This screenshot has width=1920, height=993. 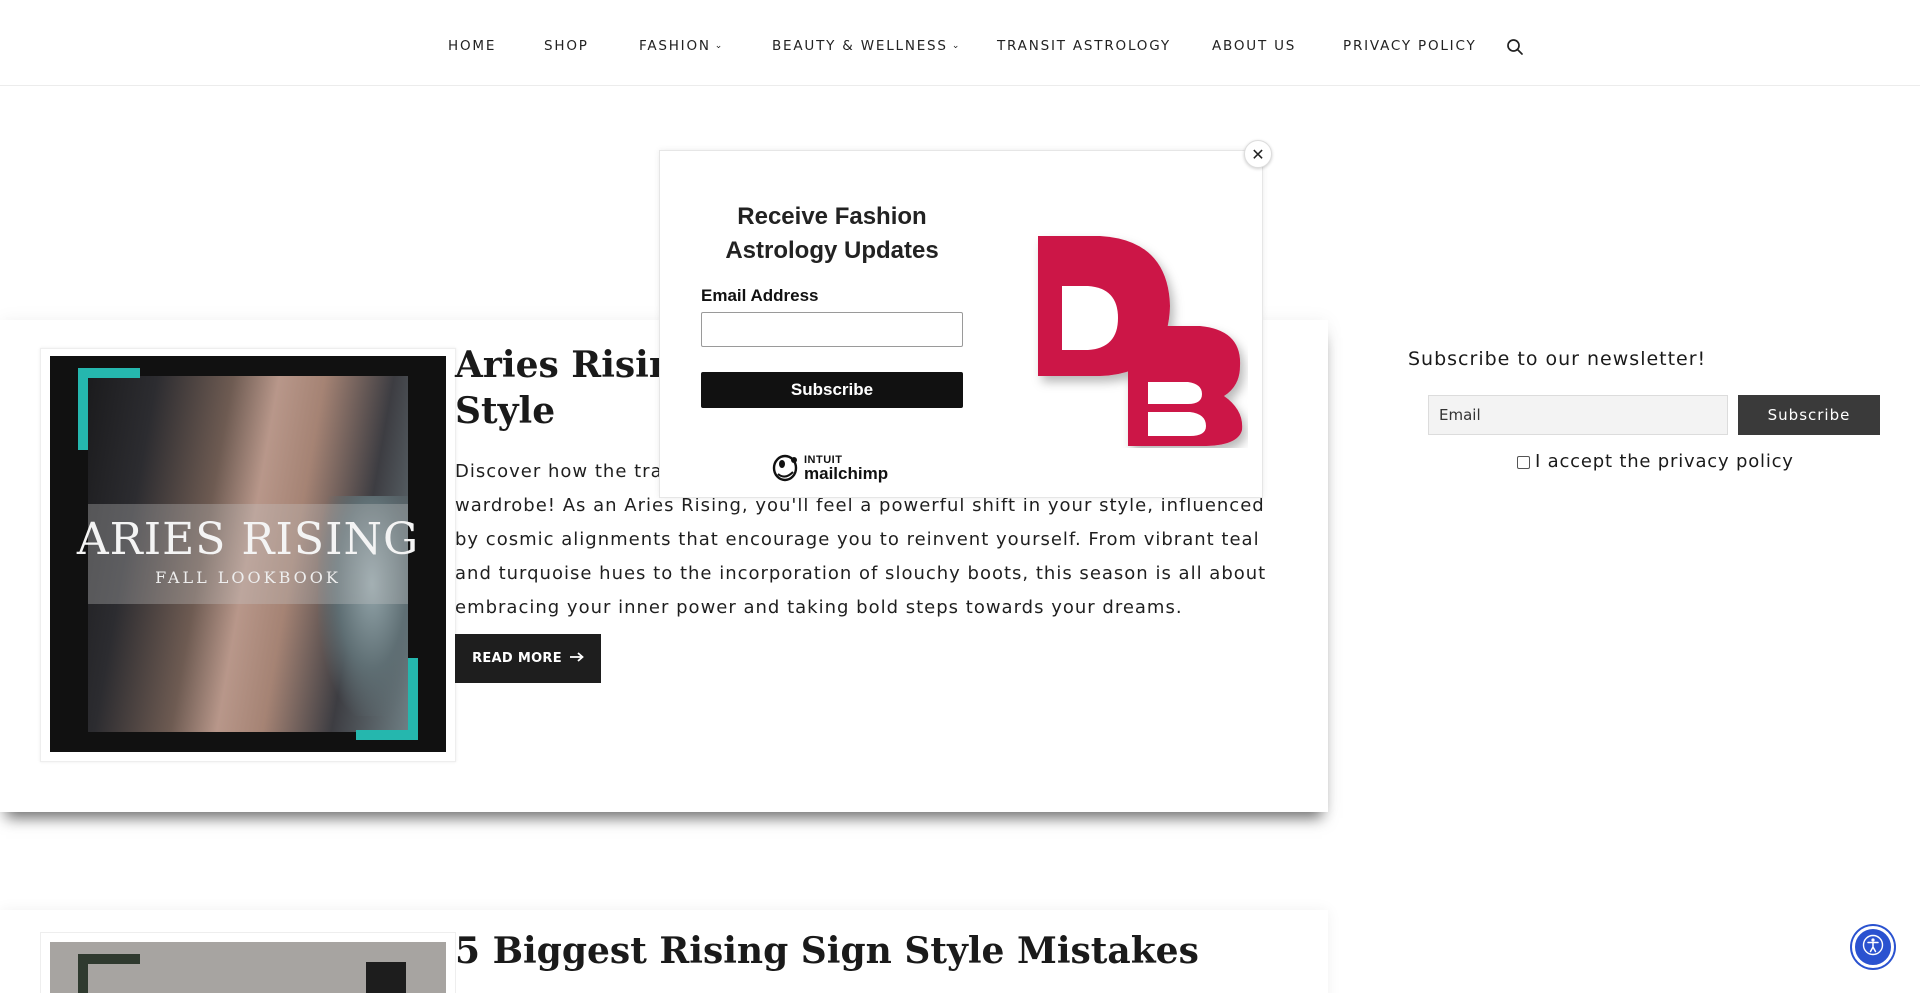 What do you see at coordinates (827, 951) in the screenshot?
I see `post-title: 5 Biggest Rising Sign Style Mistakes` at bounding box center [827, 951].